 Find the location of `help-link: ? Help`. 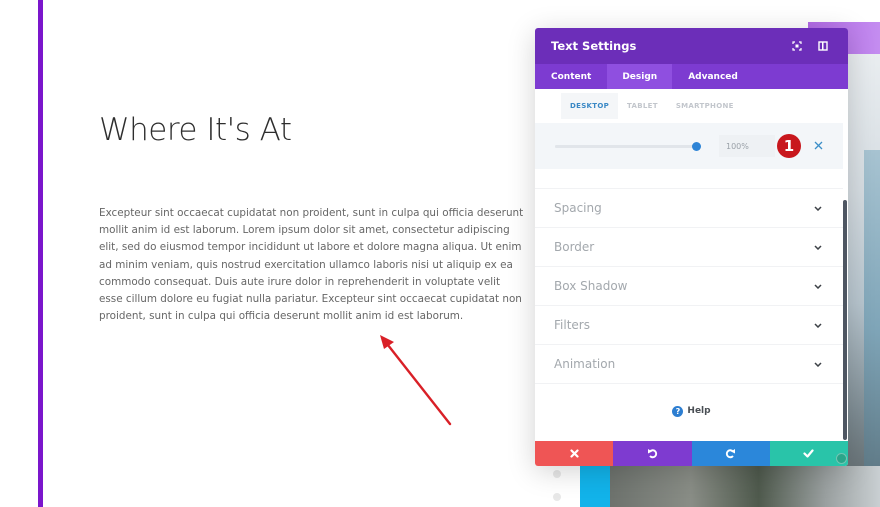

help-link: ? Help is located at coordinates (691, 411).